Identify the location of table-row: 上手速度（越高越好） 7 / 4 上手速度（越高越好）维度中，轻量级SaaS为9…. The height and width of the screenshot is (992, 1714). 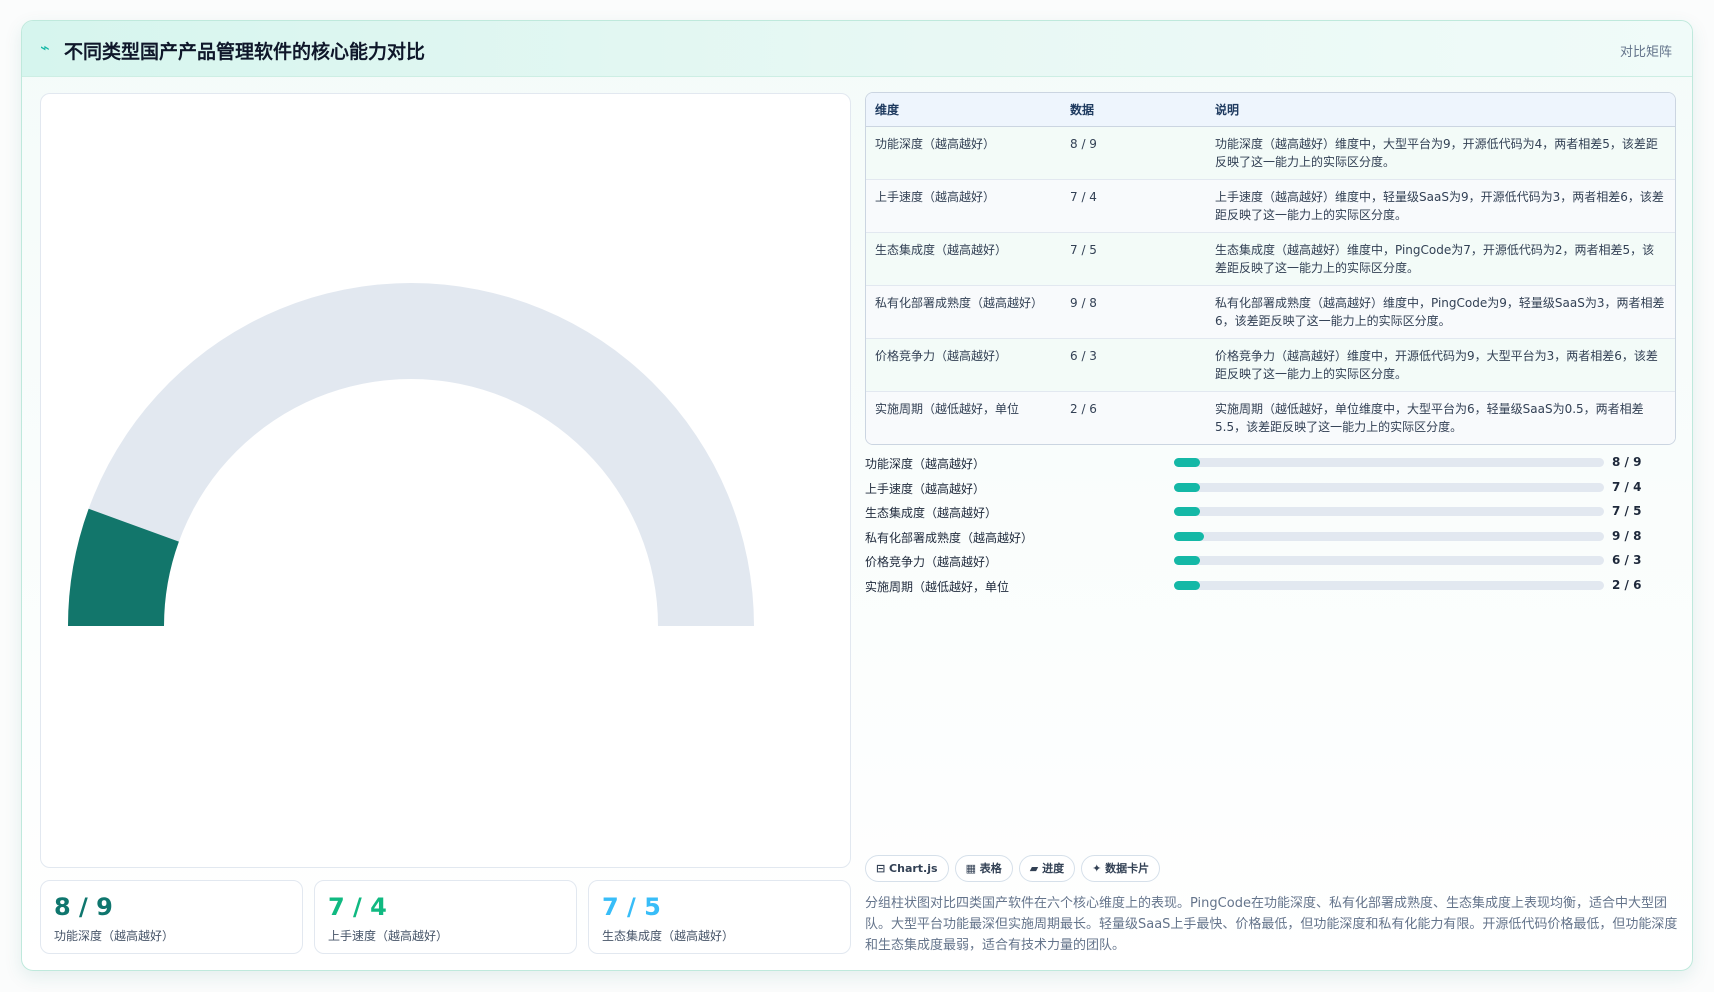
(1270, 205).